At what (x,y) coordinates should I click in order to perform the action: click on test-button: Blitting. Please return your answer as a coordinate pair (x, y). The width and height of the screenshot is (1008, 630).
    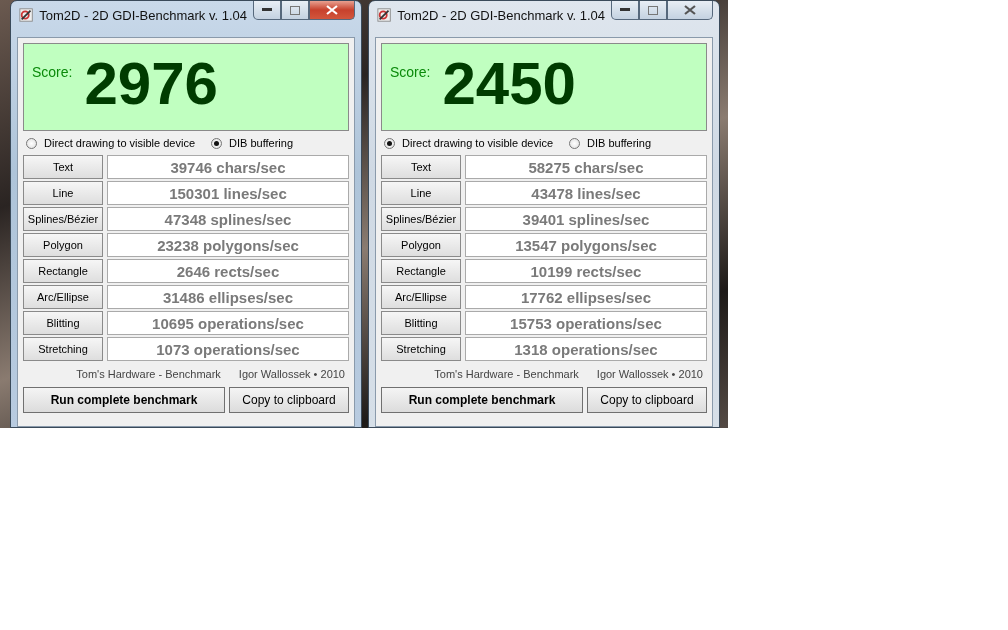
    Looking at the image, I should click on (63, 323).